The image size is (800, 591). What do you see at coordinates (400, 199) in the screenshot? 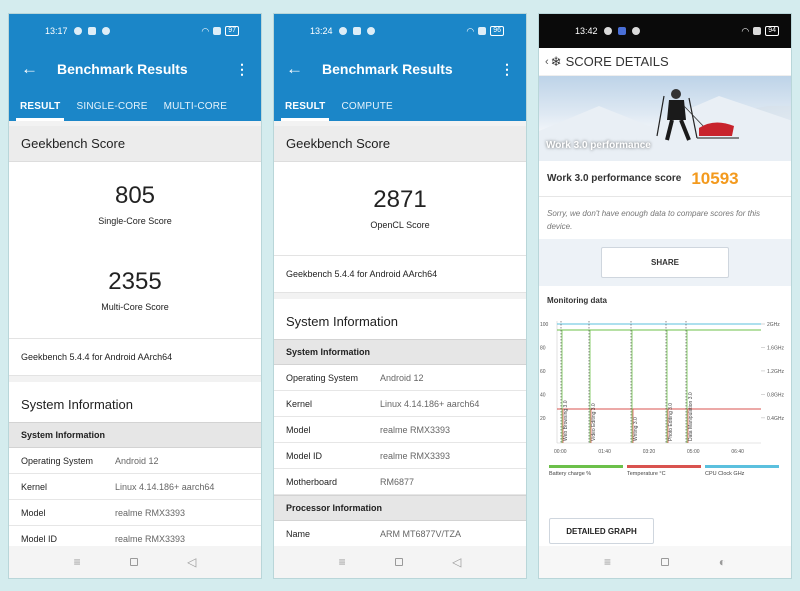
I see `opencl-score: 2871` at bounding box center [400, 199].